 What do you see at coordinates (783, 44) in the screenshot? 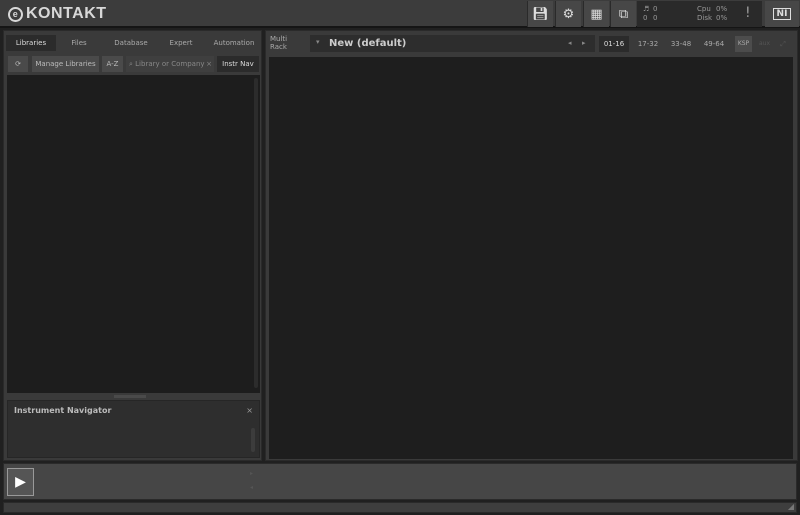
I see `expand-icon: ⤢` at bounding box center [783, 44].